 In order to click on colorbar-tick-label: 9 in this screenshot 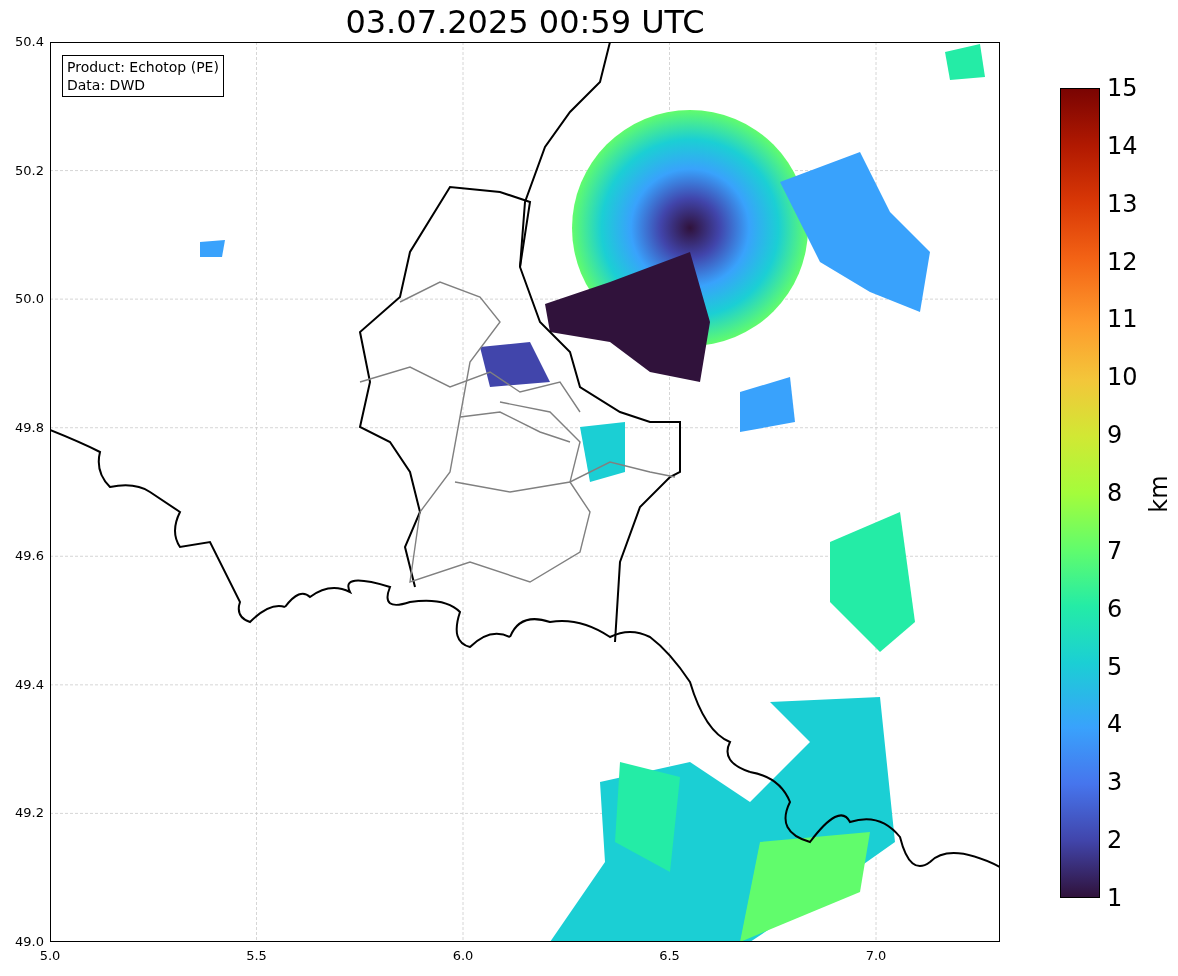, I will do `click(1115, 435)`.